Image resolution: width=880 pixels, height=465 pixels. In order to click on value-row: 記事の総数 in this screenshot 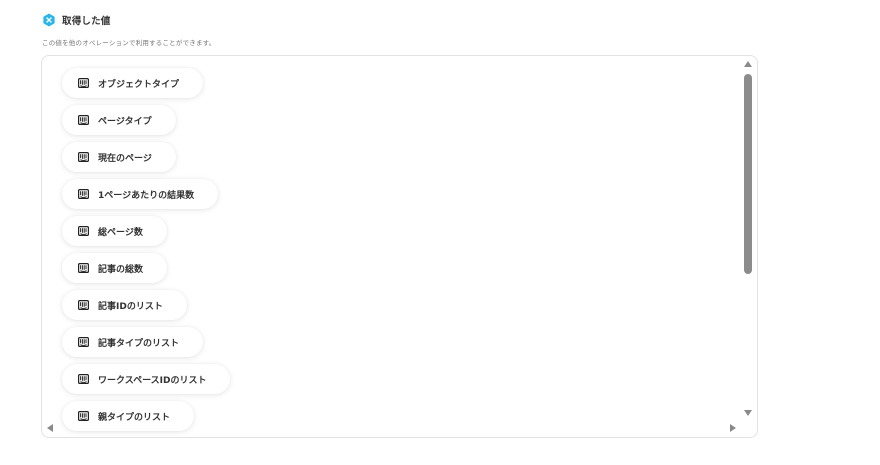, I will do `click(402, 271)`.